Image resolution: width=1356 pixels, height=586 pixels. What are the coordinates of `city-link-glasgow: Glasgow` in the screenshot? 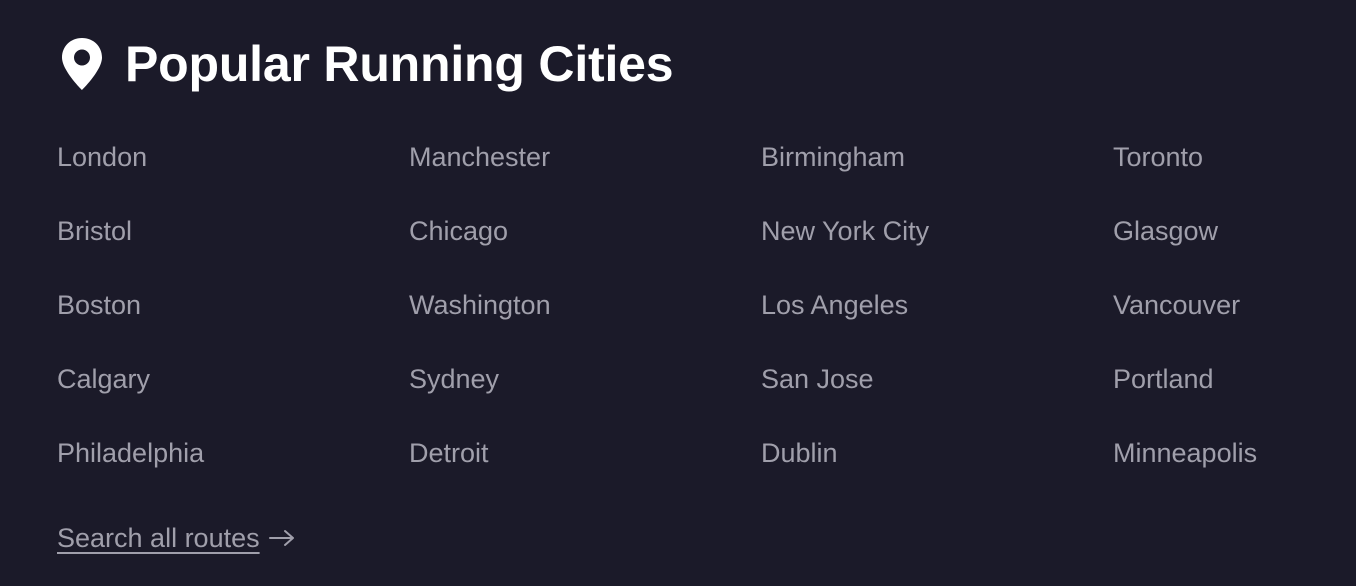 It's located at (1165, 231).